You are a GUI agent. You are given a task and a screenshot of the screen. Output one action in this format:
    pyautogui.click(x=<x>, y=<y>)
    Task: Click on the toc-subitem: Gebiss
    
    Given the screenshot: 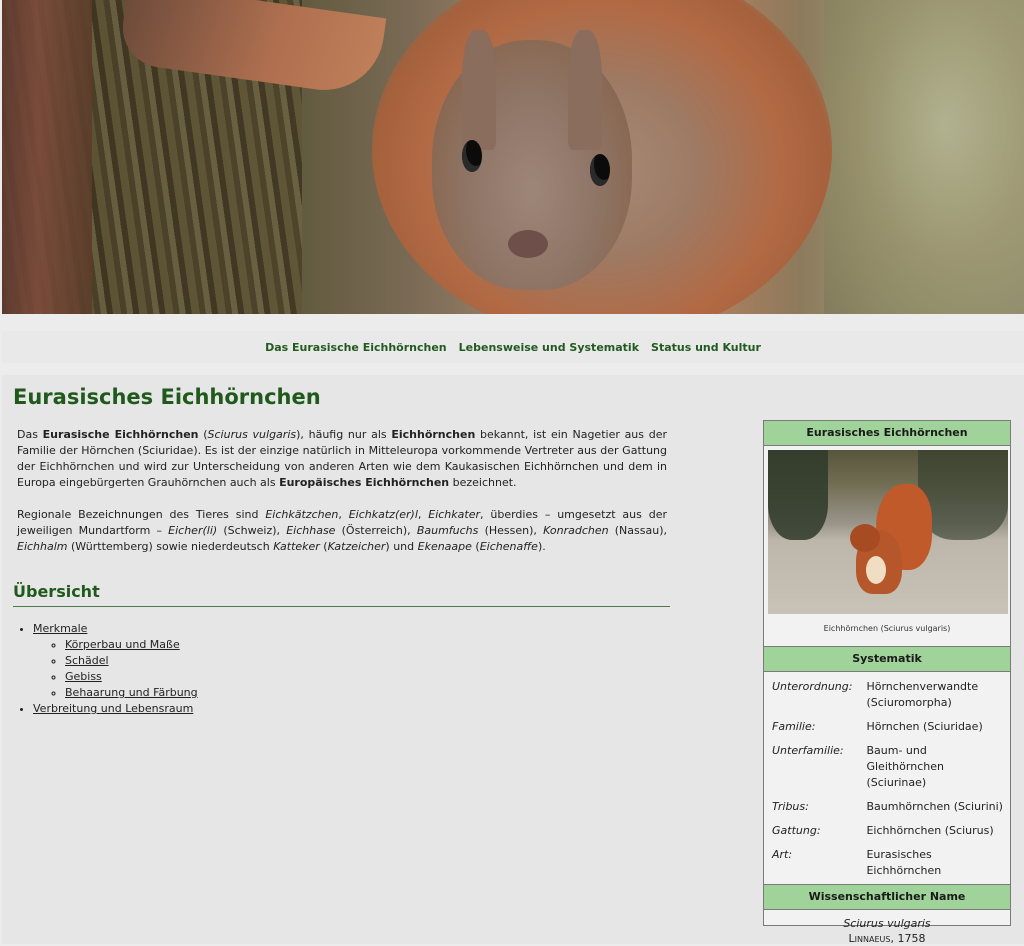 What is the action you would take?
    pyautogui.click(x=131, y=677)
    